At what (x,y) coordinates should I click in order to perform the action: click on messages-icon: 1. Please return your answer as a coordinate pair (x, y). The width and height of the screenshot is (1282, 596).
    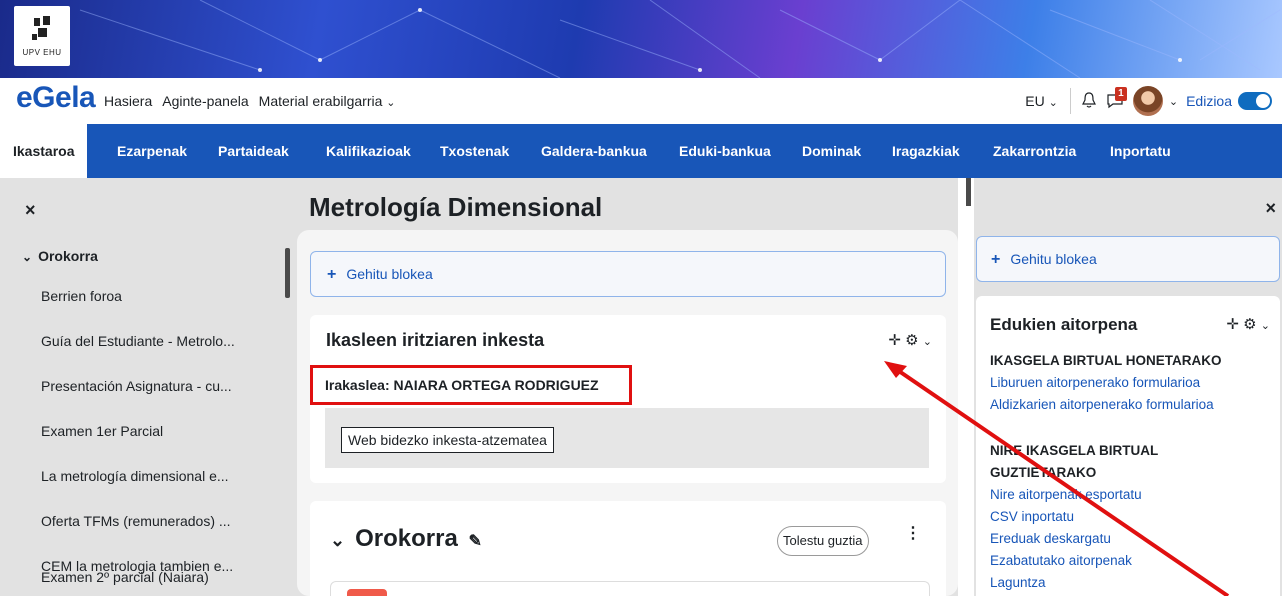
    Looking at the image, I should click on (1117, 99).